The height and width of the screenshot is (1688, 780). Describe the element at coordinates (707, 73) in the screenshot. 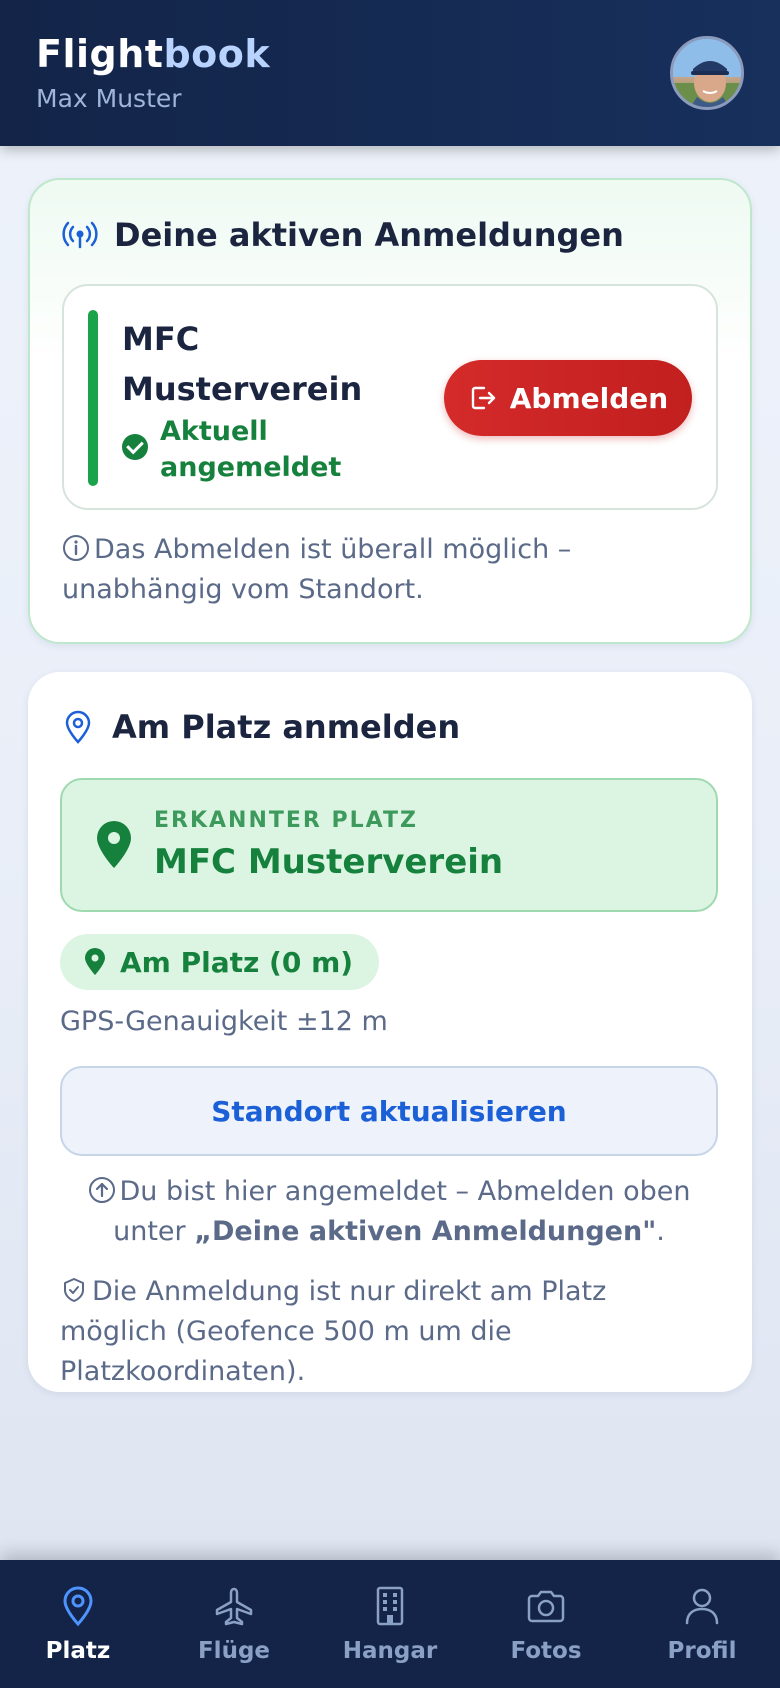

I see `avatar` at that location.